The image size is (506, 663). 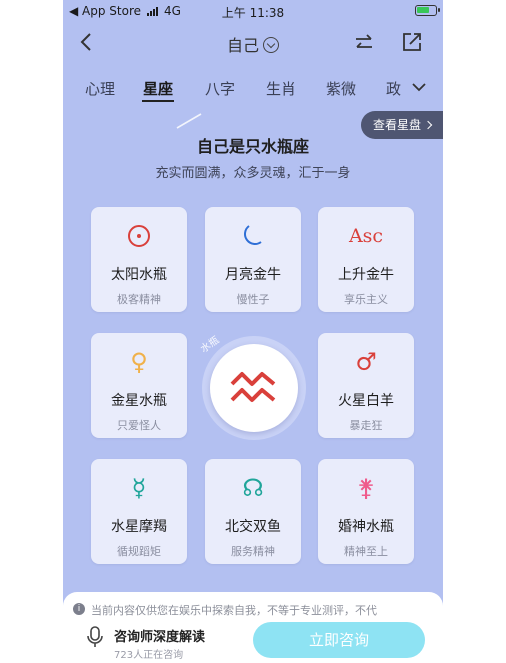 I want to click on sparkle-icon, so click(x=189, y=121).